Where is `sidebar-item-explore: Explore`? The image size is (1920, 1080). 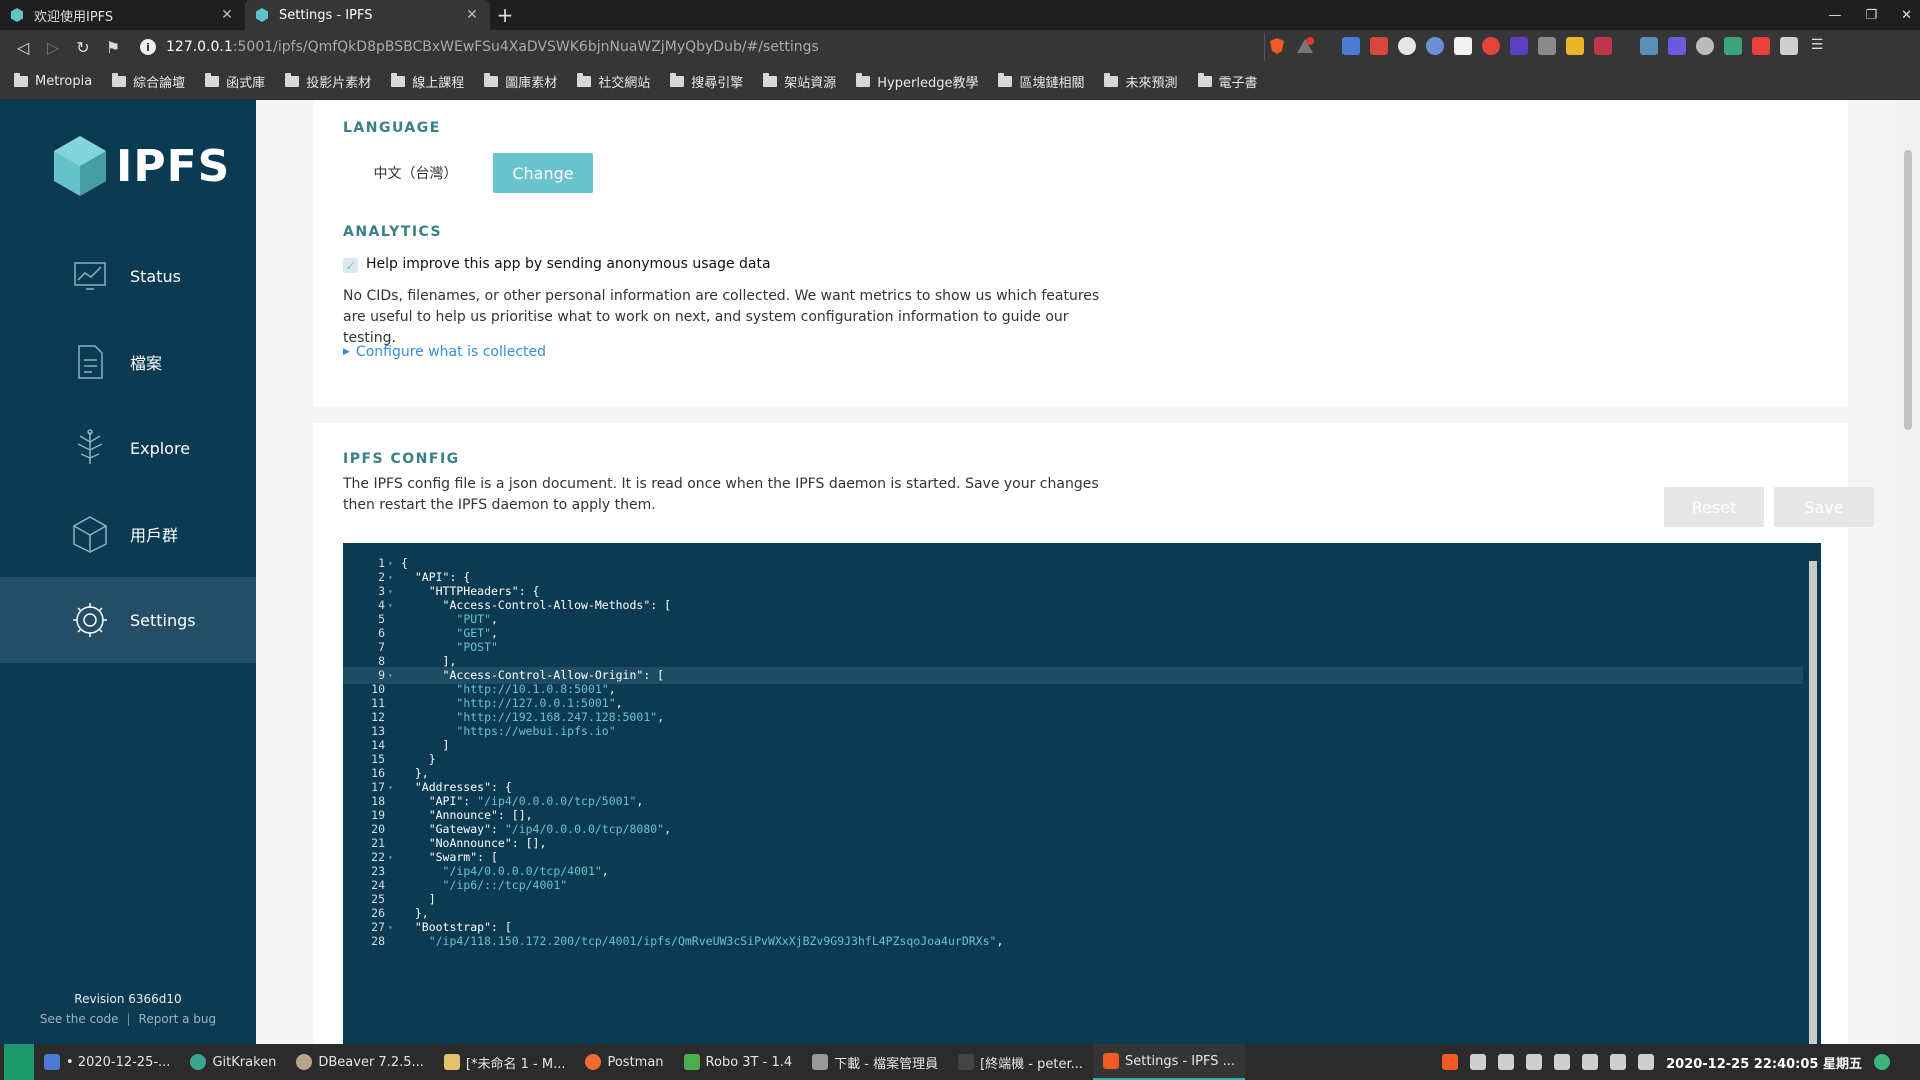
sidebar-item-explore: Explore is located at coordinates (128, 448).